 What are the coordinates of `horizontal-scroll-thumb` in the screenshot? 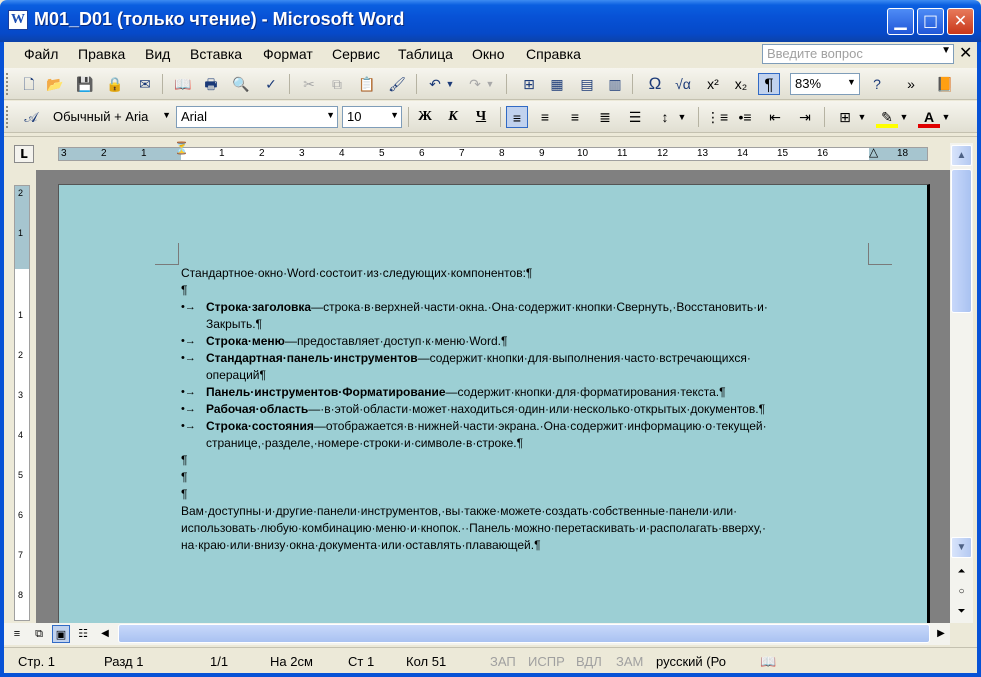 It's located at (524, 633).